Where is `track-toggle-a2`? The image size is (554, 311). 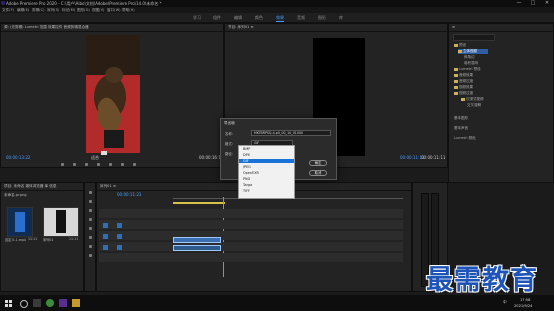
track-toggle-a2 is located at coordinates (119, 247).